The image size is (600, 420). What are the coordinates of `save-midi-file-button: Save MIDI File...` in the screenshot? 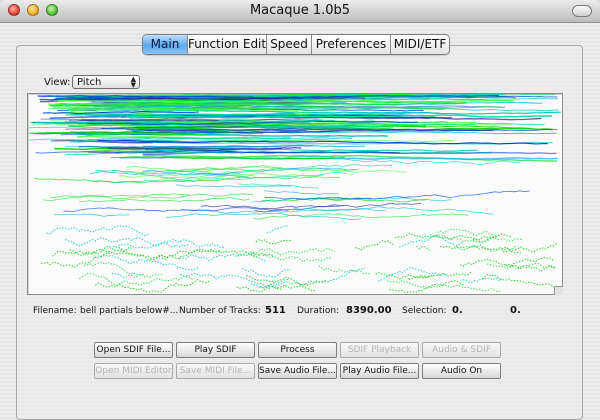 It's located at (215, 371).